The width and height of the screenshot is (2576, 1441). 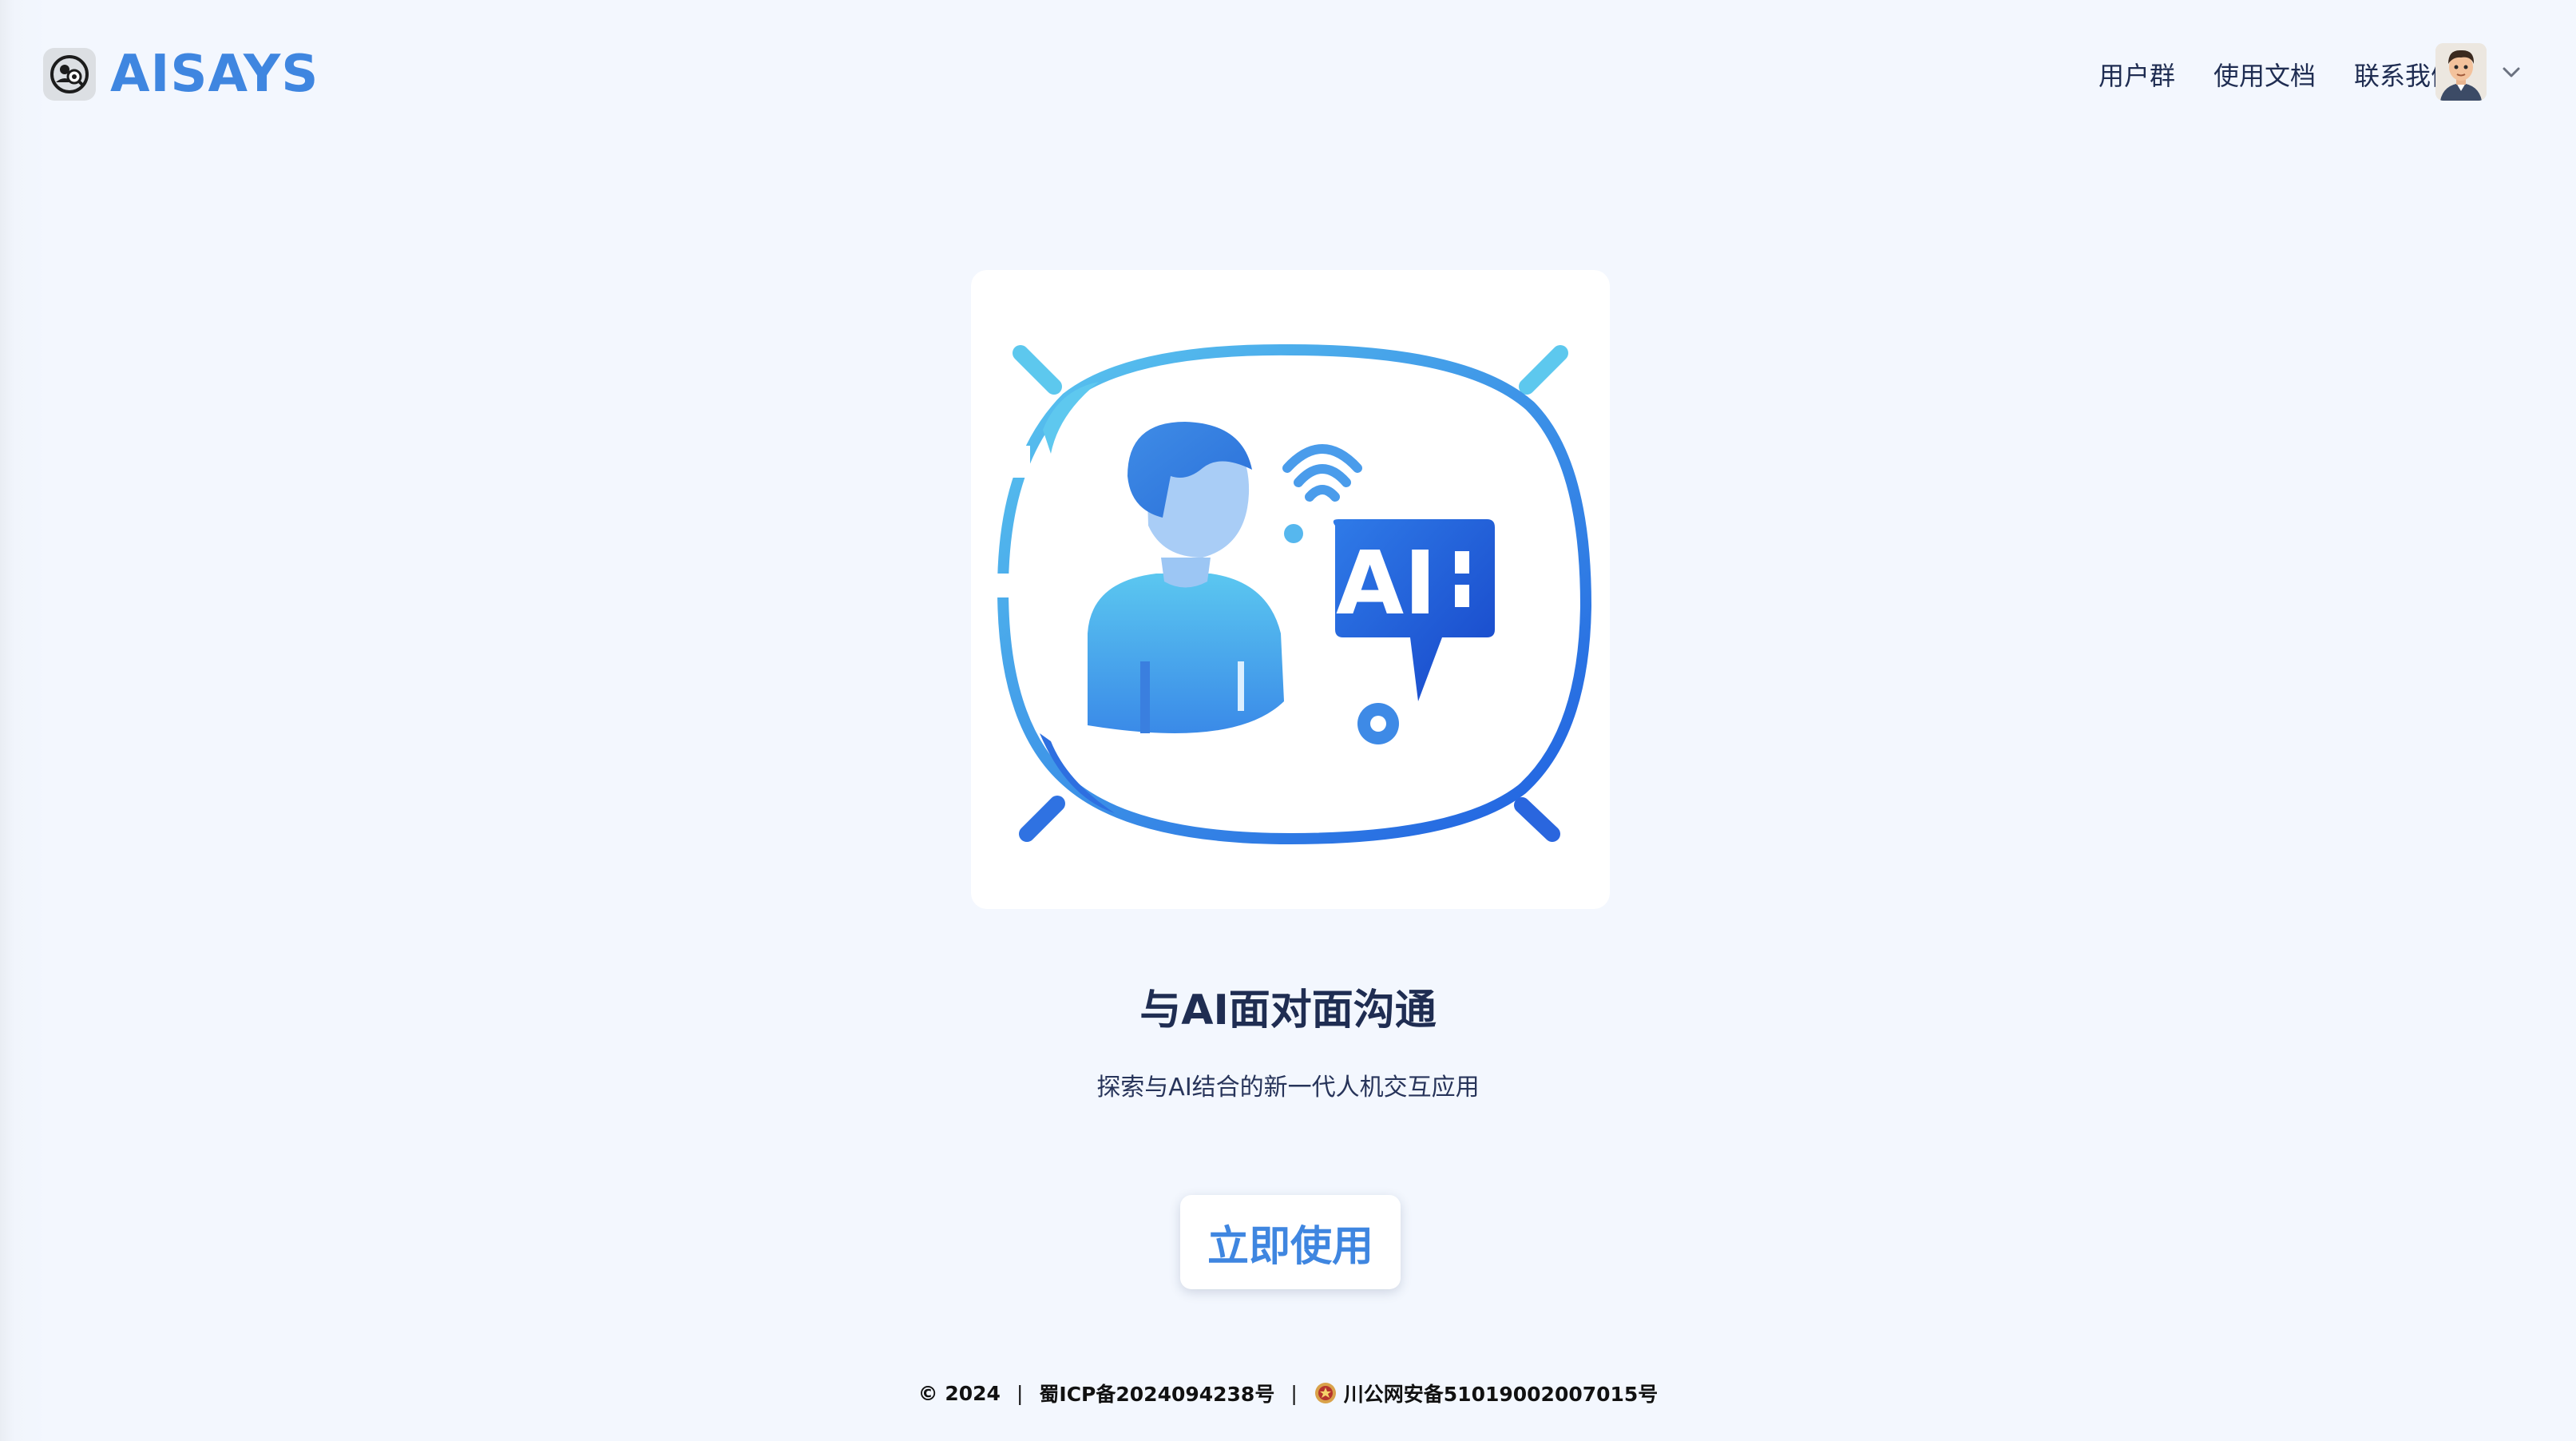 I want to click on chevron-down-icon, so click(x=2511, y=72).